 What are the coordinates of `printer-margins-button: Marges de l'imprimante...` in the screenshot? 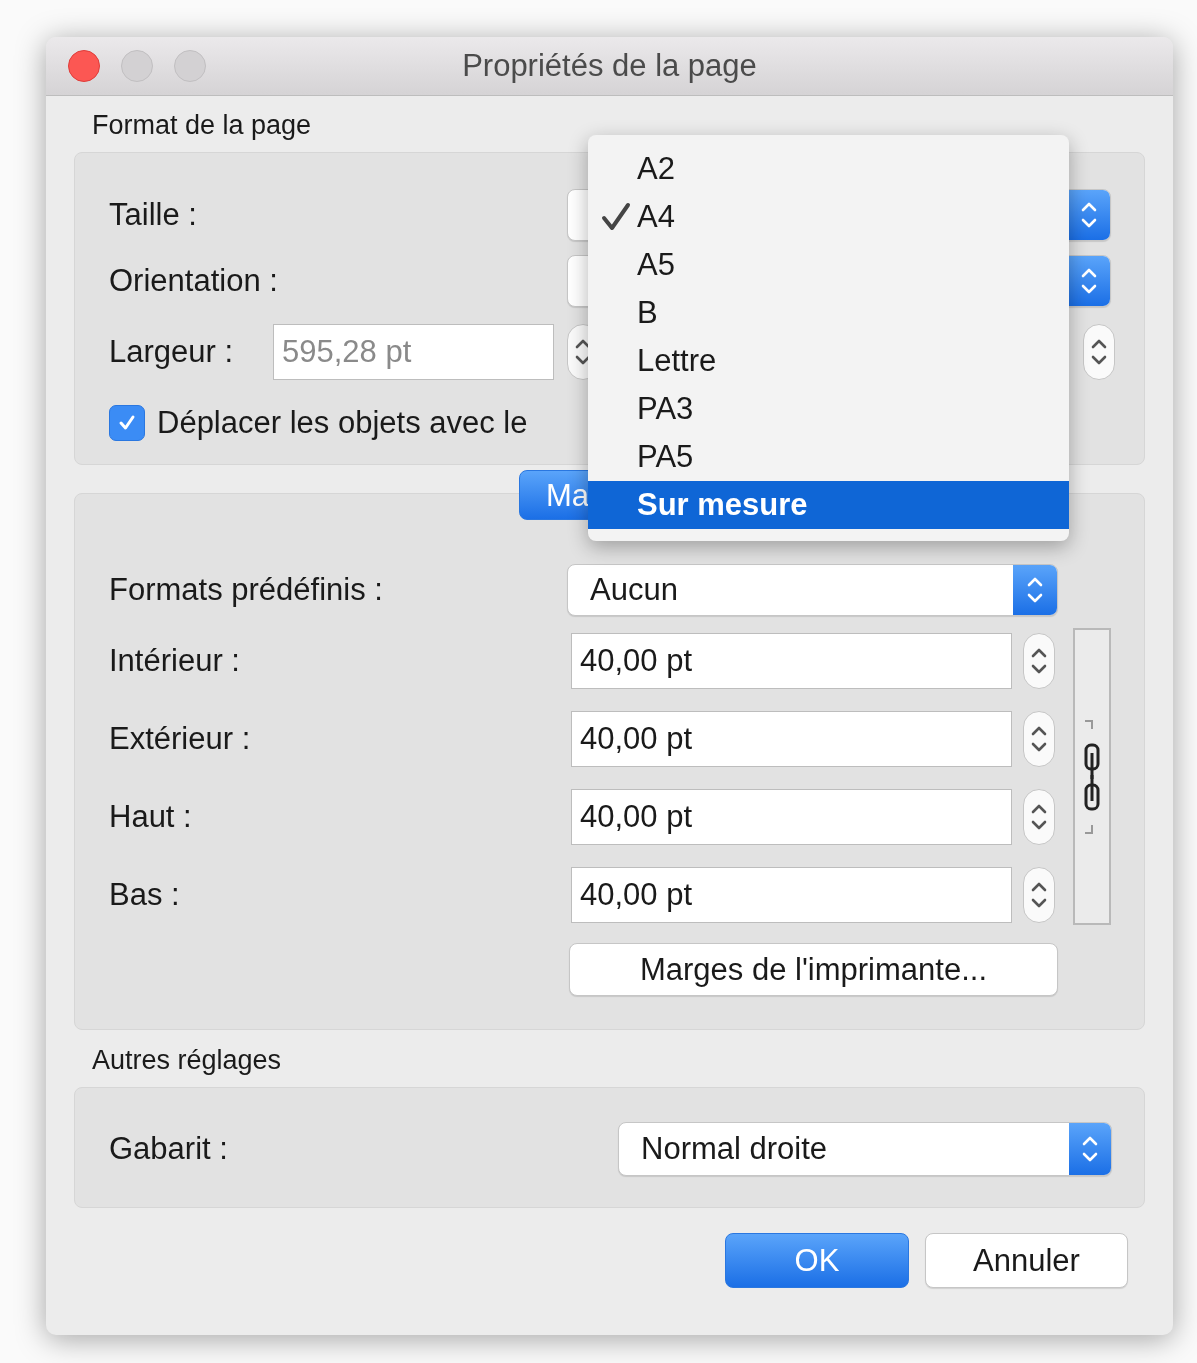 It's located at (813, 969).